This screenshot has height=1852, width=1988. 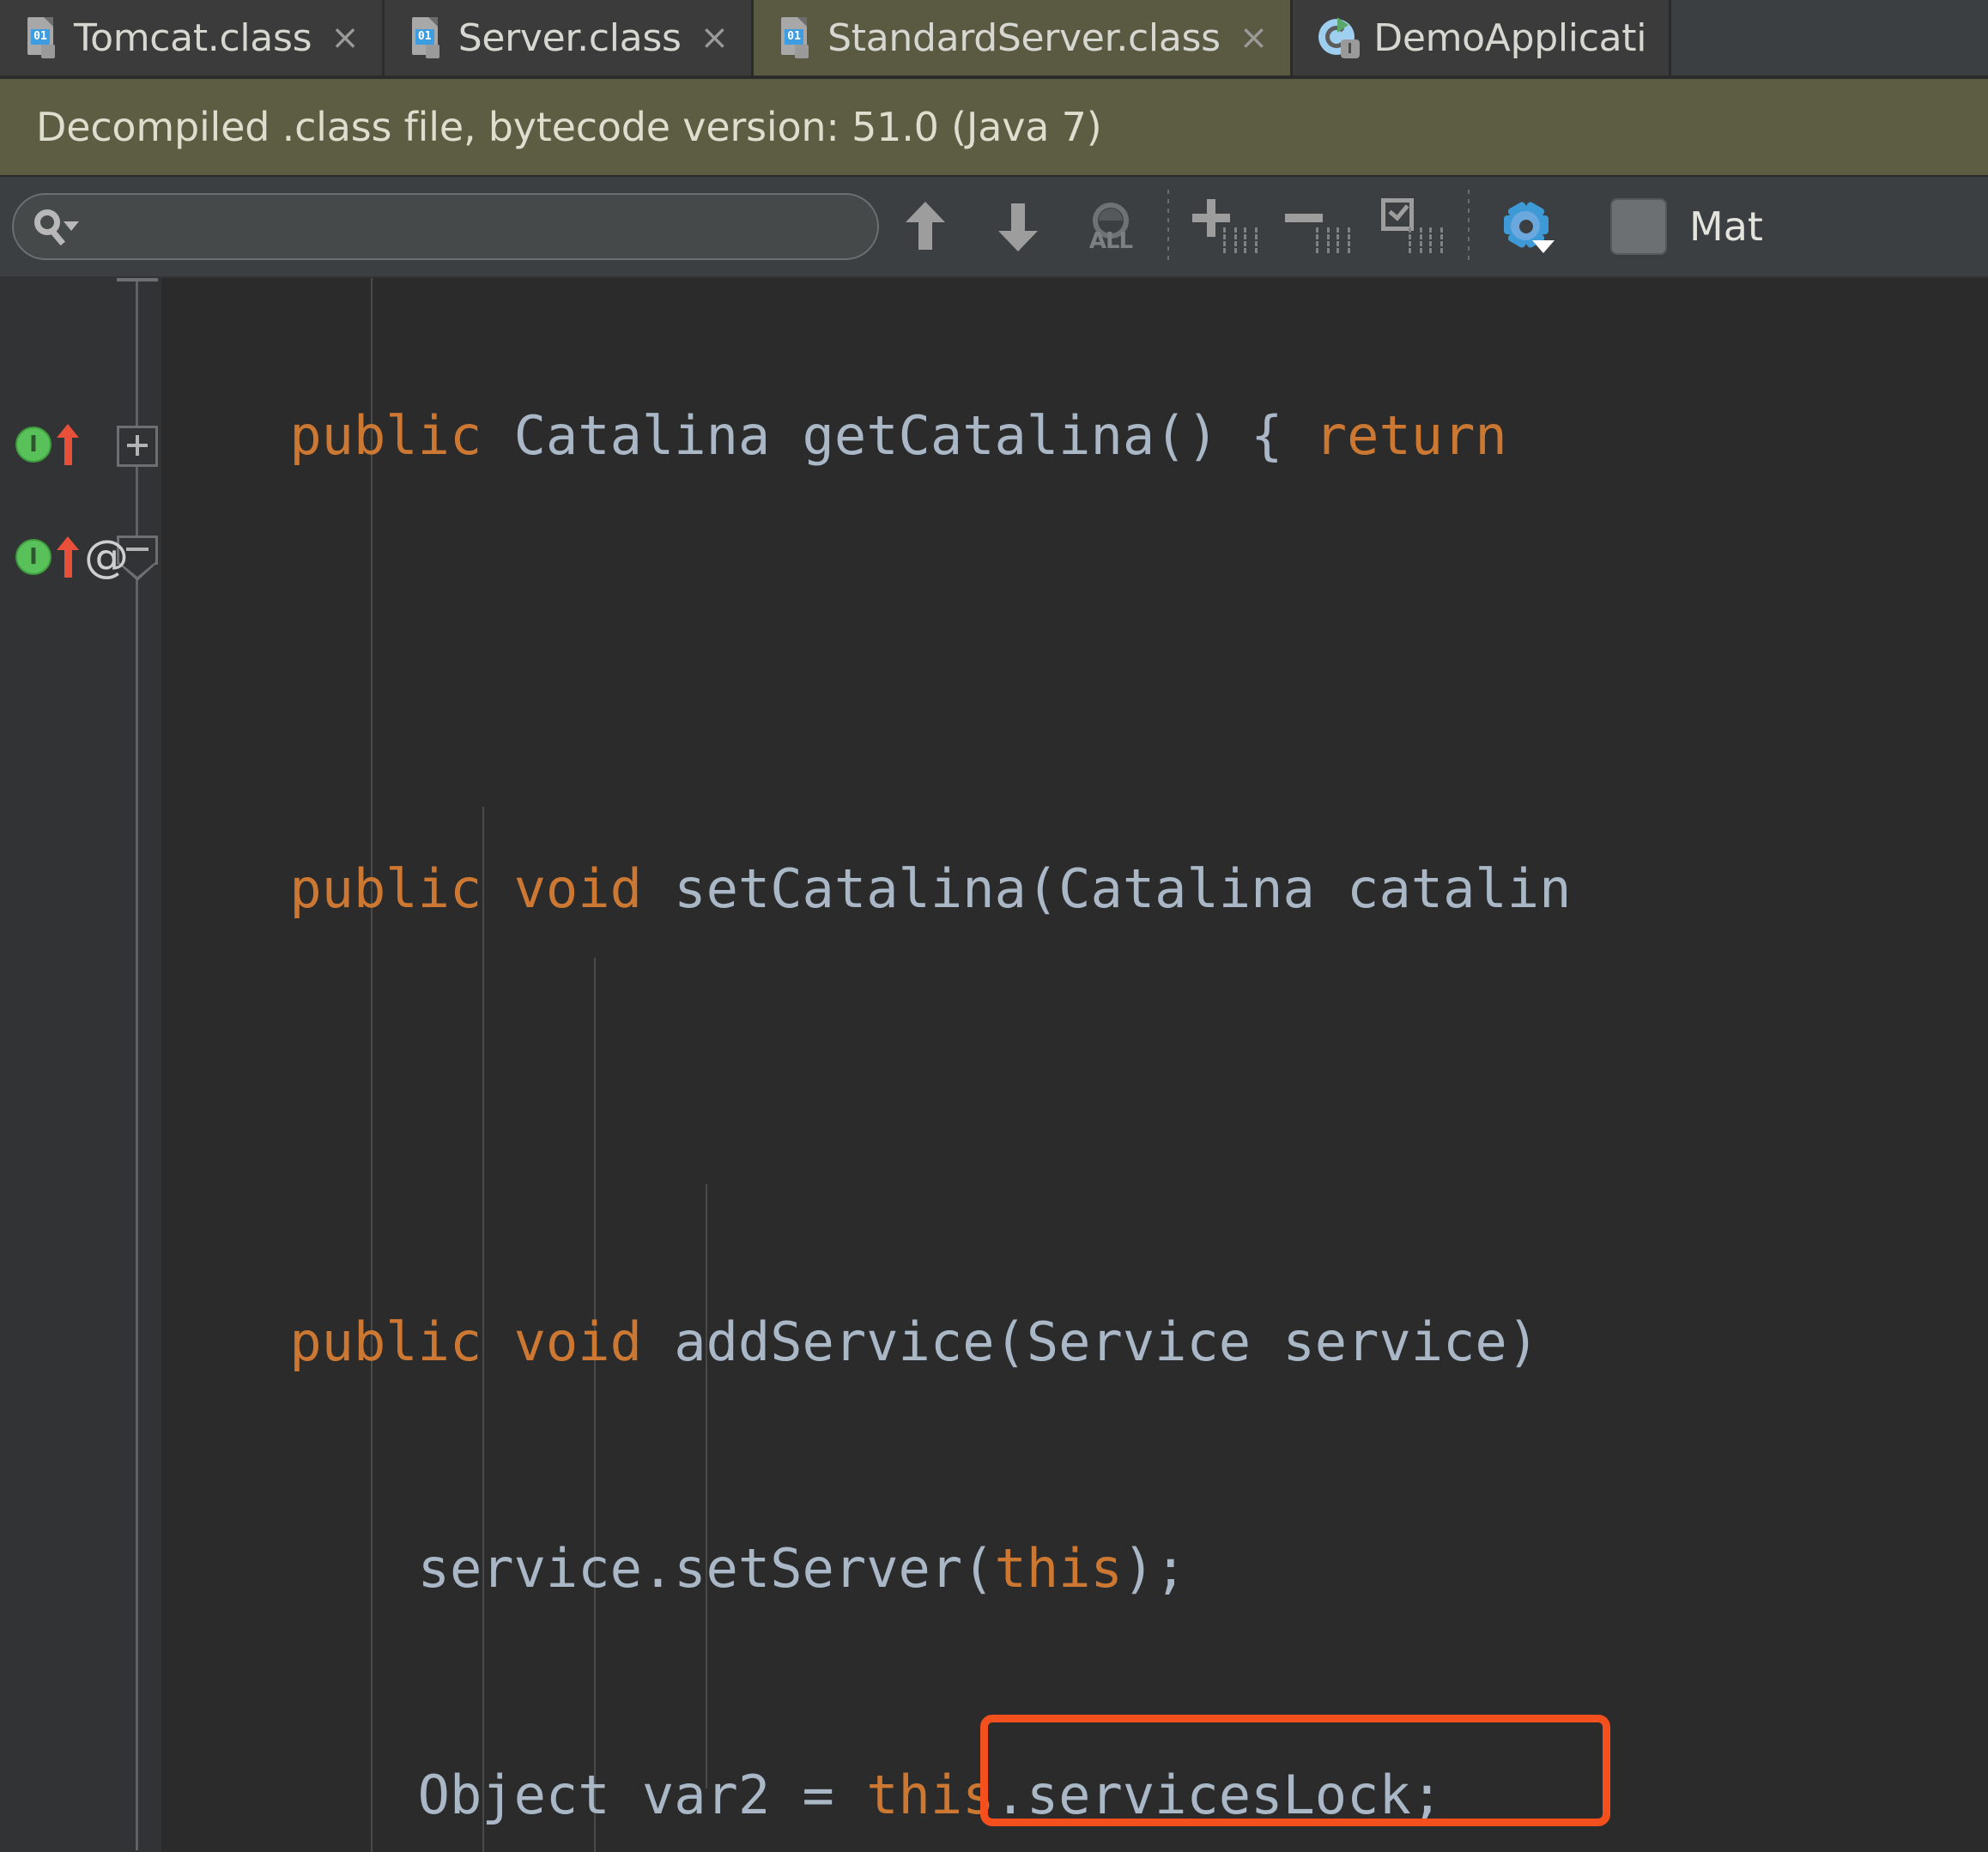 I want to click on match-case-label: Mat, so click(x=1726, y=226).